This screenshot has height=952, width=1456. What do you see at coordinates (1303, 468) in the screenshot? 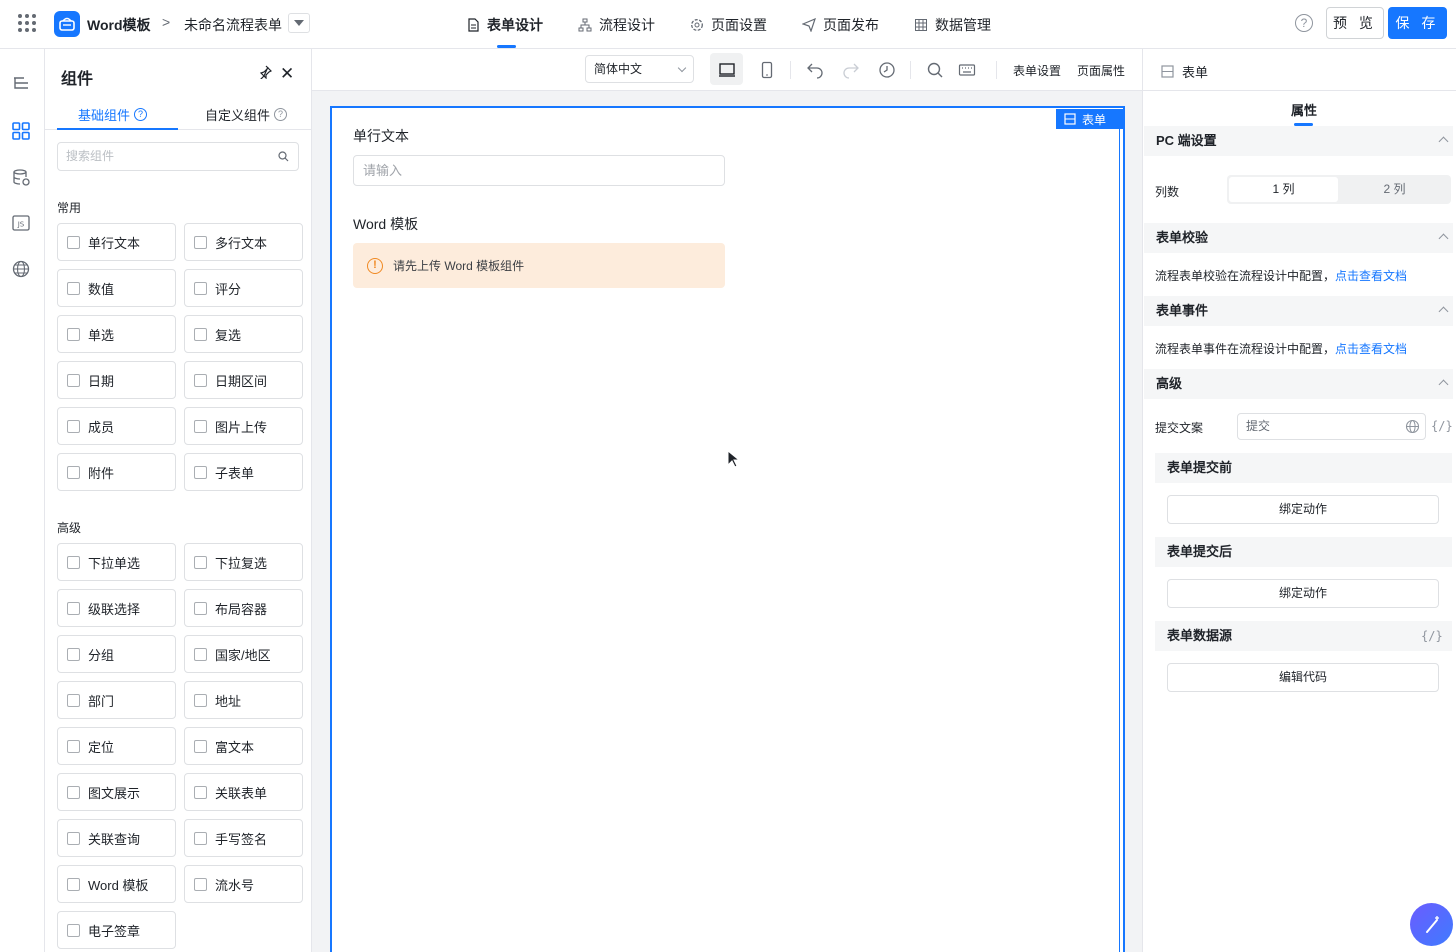
I see `before-submit-header: 表单提交前` at bounding box center [1303, 468].